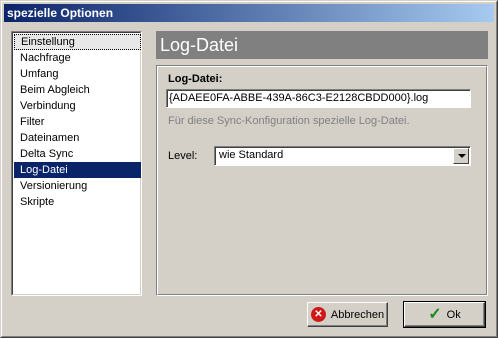 This screenshot has height=338, width=498. I want to click on nav-item-verbindung: Verbindung, so click(77, 106).